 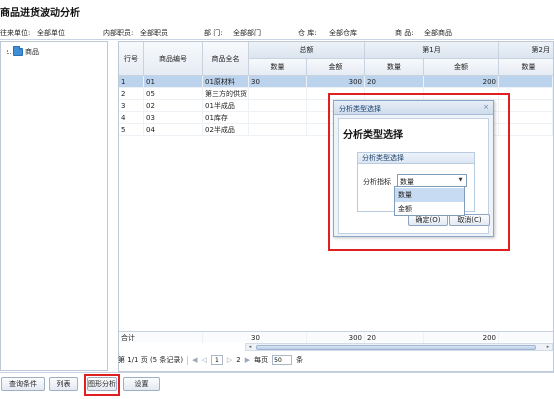 I want to click on tree-node-root: 商品, so click(x=23, y=51).